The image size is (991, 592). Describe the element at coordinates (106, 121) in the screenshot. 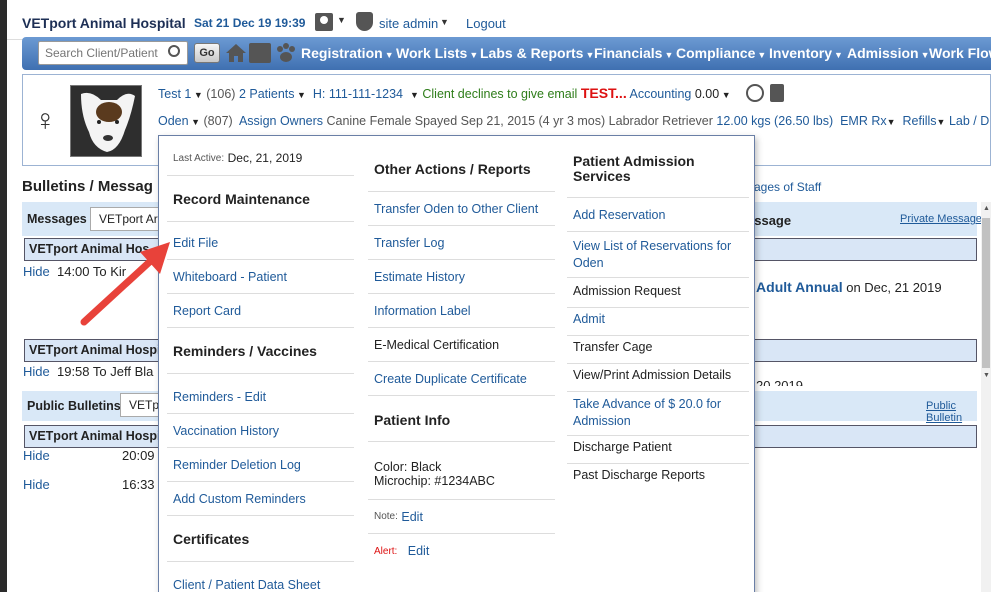

I see `pet-photo` at that location.